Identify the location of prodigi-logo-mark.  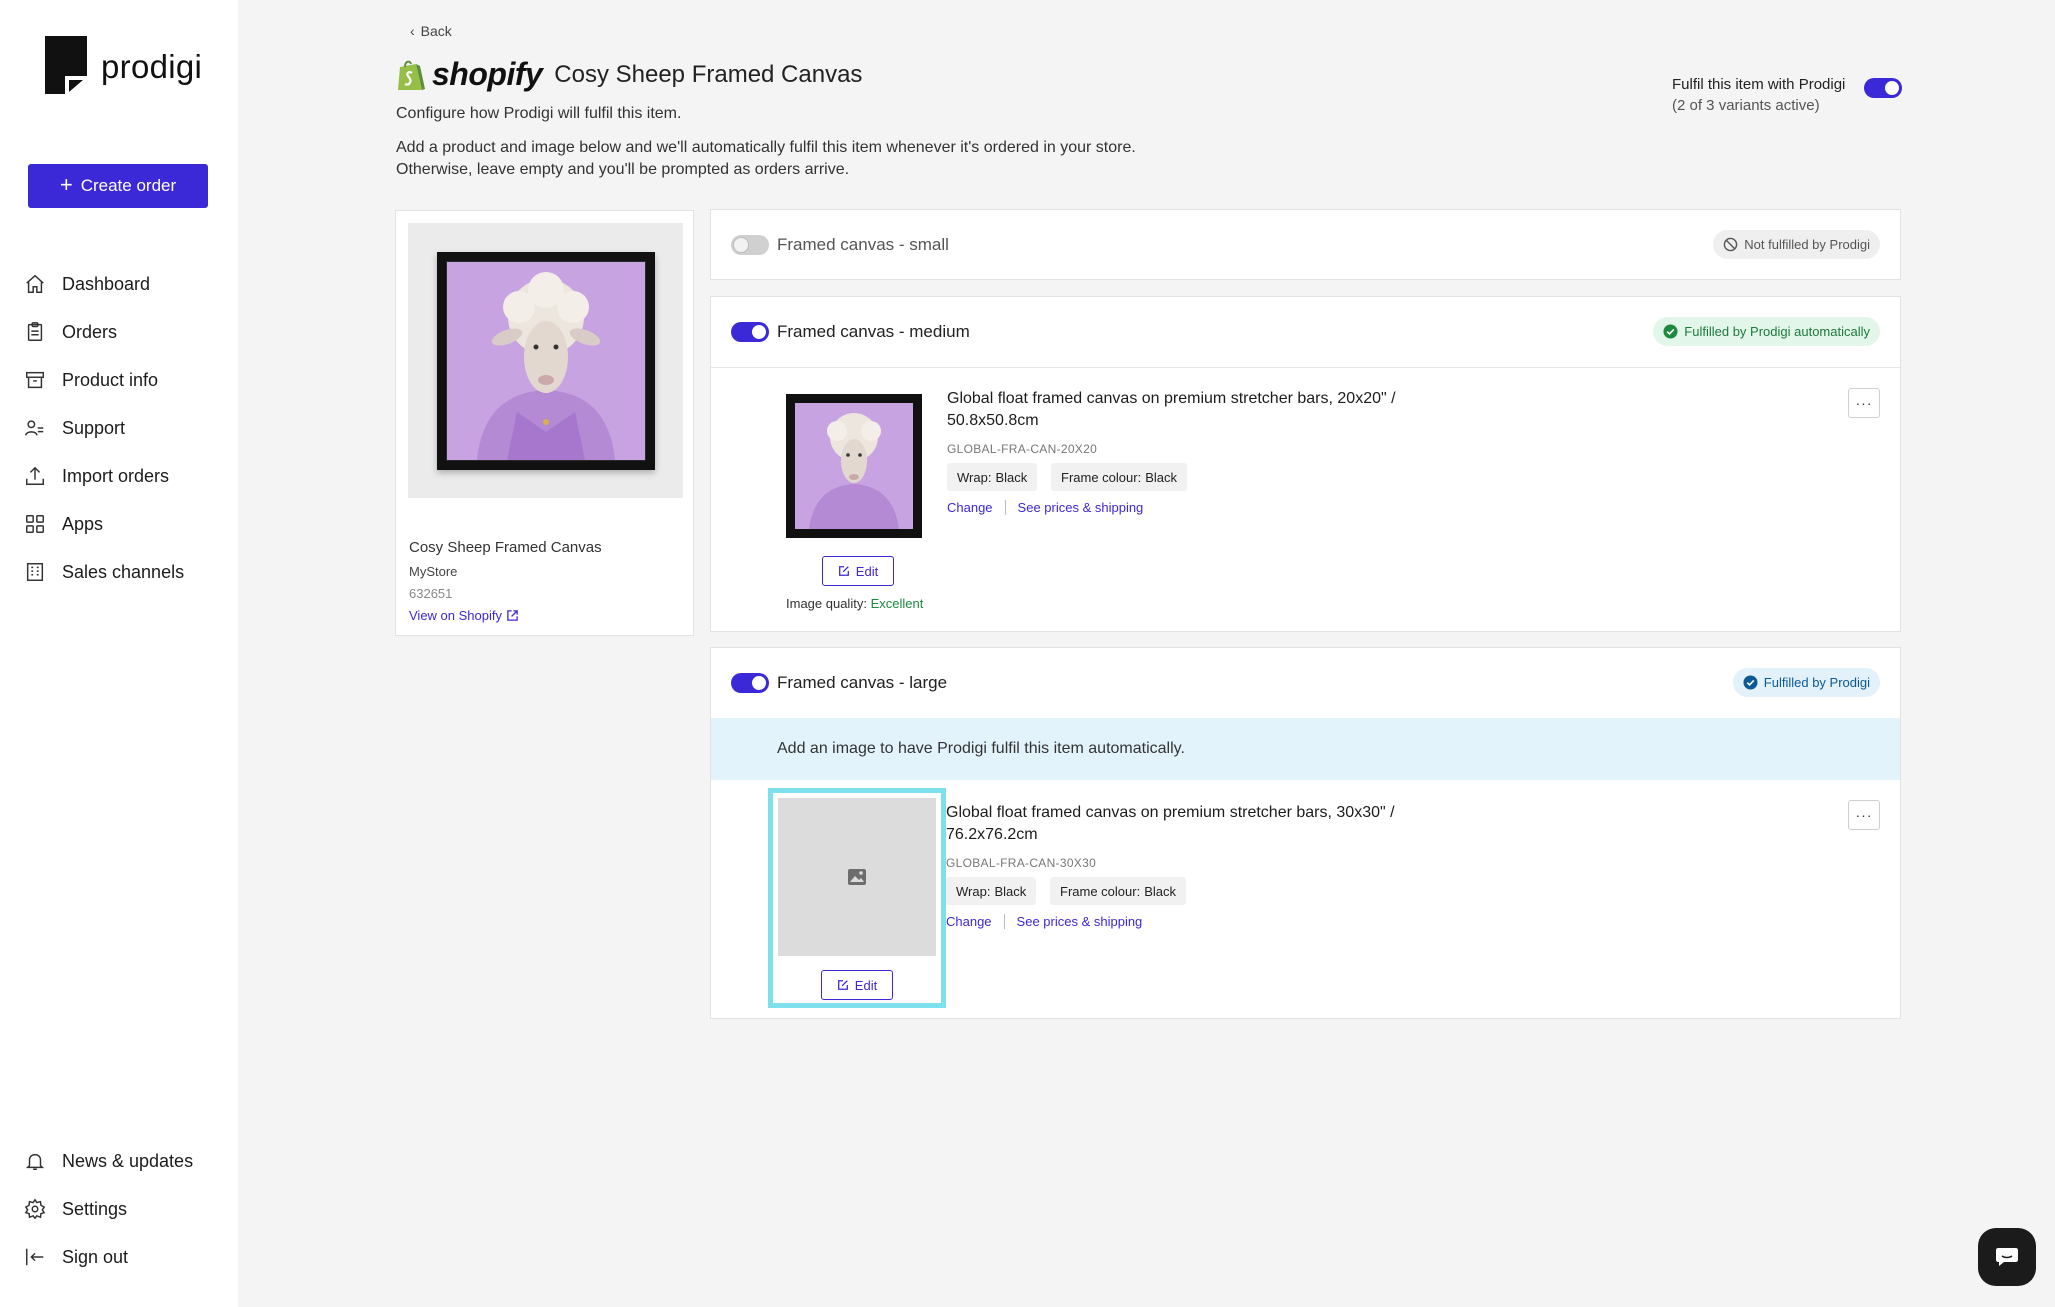
(66, 65).